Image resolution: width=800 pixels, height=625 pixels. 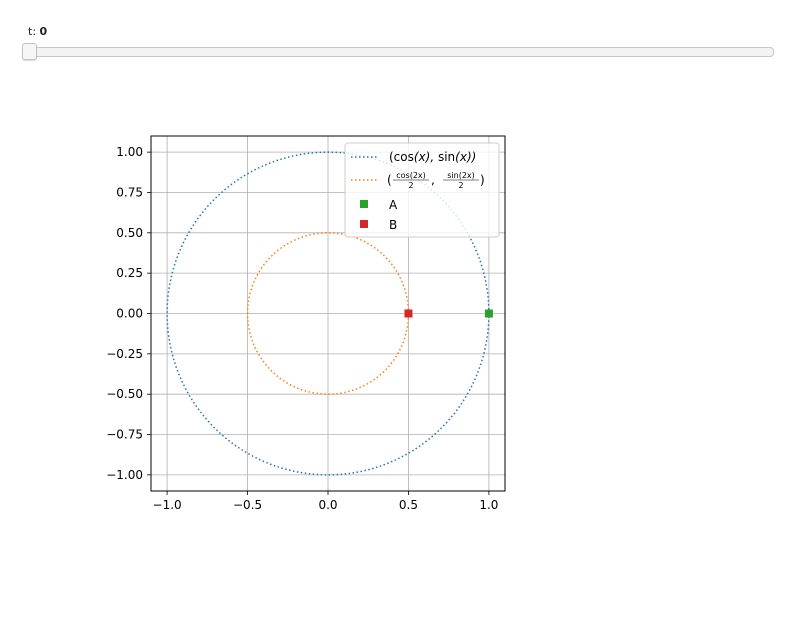 What do you see at coordinates (488, 505) in the screenshot?
I see `x-tick-label: 1.0` at bounding box center [488, 505].